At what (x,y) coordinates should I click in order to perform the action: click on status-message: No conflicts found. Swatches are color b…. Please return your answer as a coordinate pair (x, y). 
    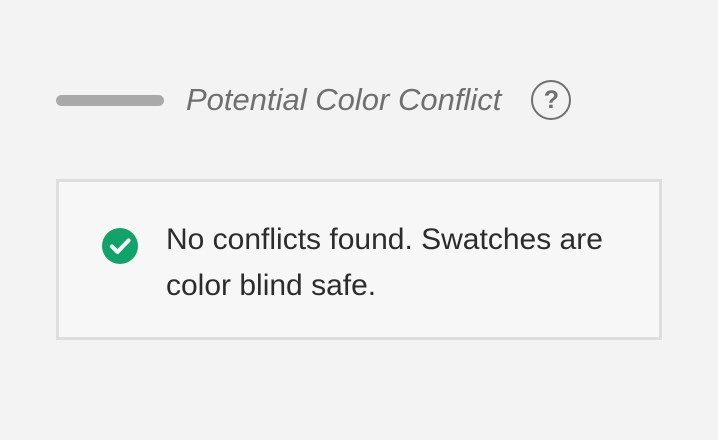
    Looking at the image, I should click on (384, 262).